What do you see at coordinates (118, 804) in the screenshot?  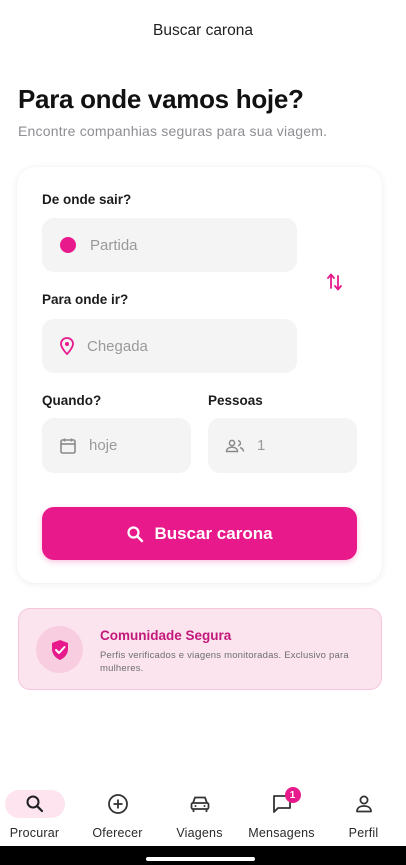 I see `add-circle-icon` at bounding box center [118, 804].